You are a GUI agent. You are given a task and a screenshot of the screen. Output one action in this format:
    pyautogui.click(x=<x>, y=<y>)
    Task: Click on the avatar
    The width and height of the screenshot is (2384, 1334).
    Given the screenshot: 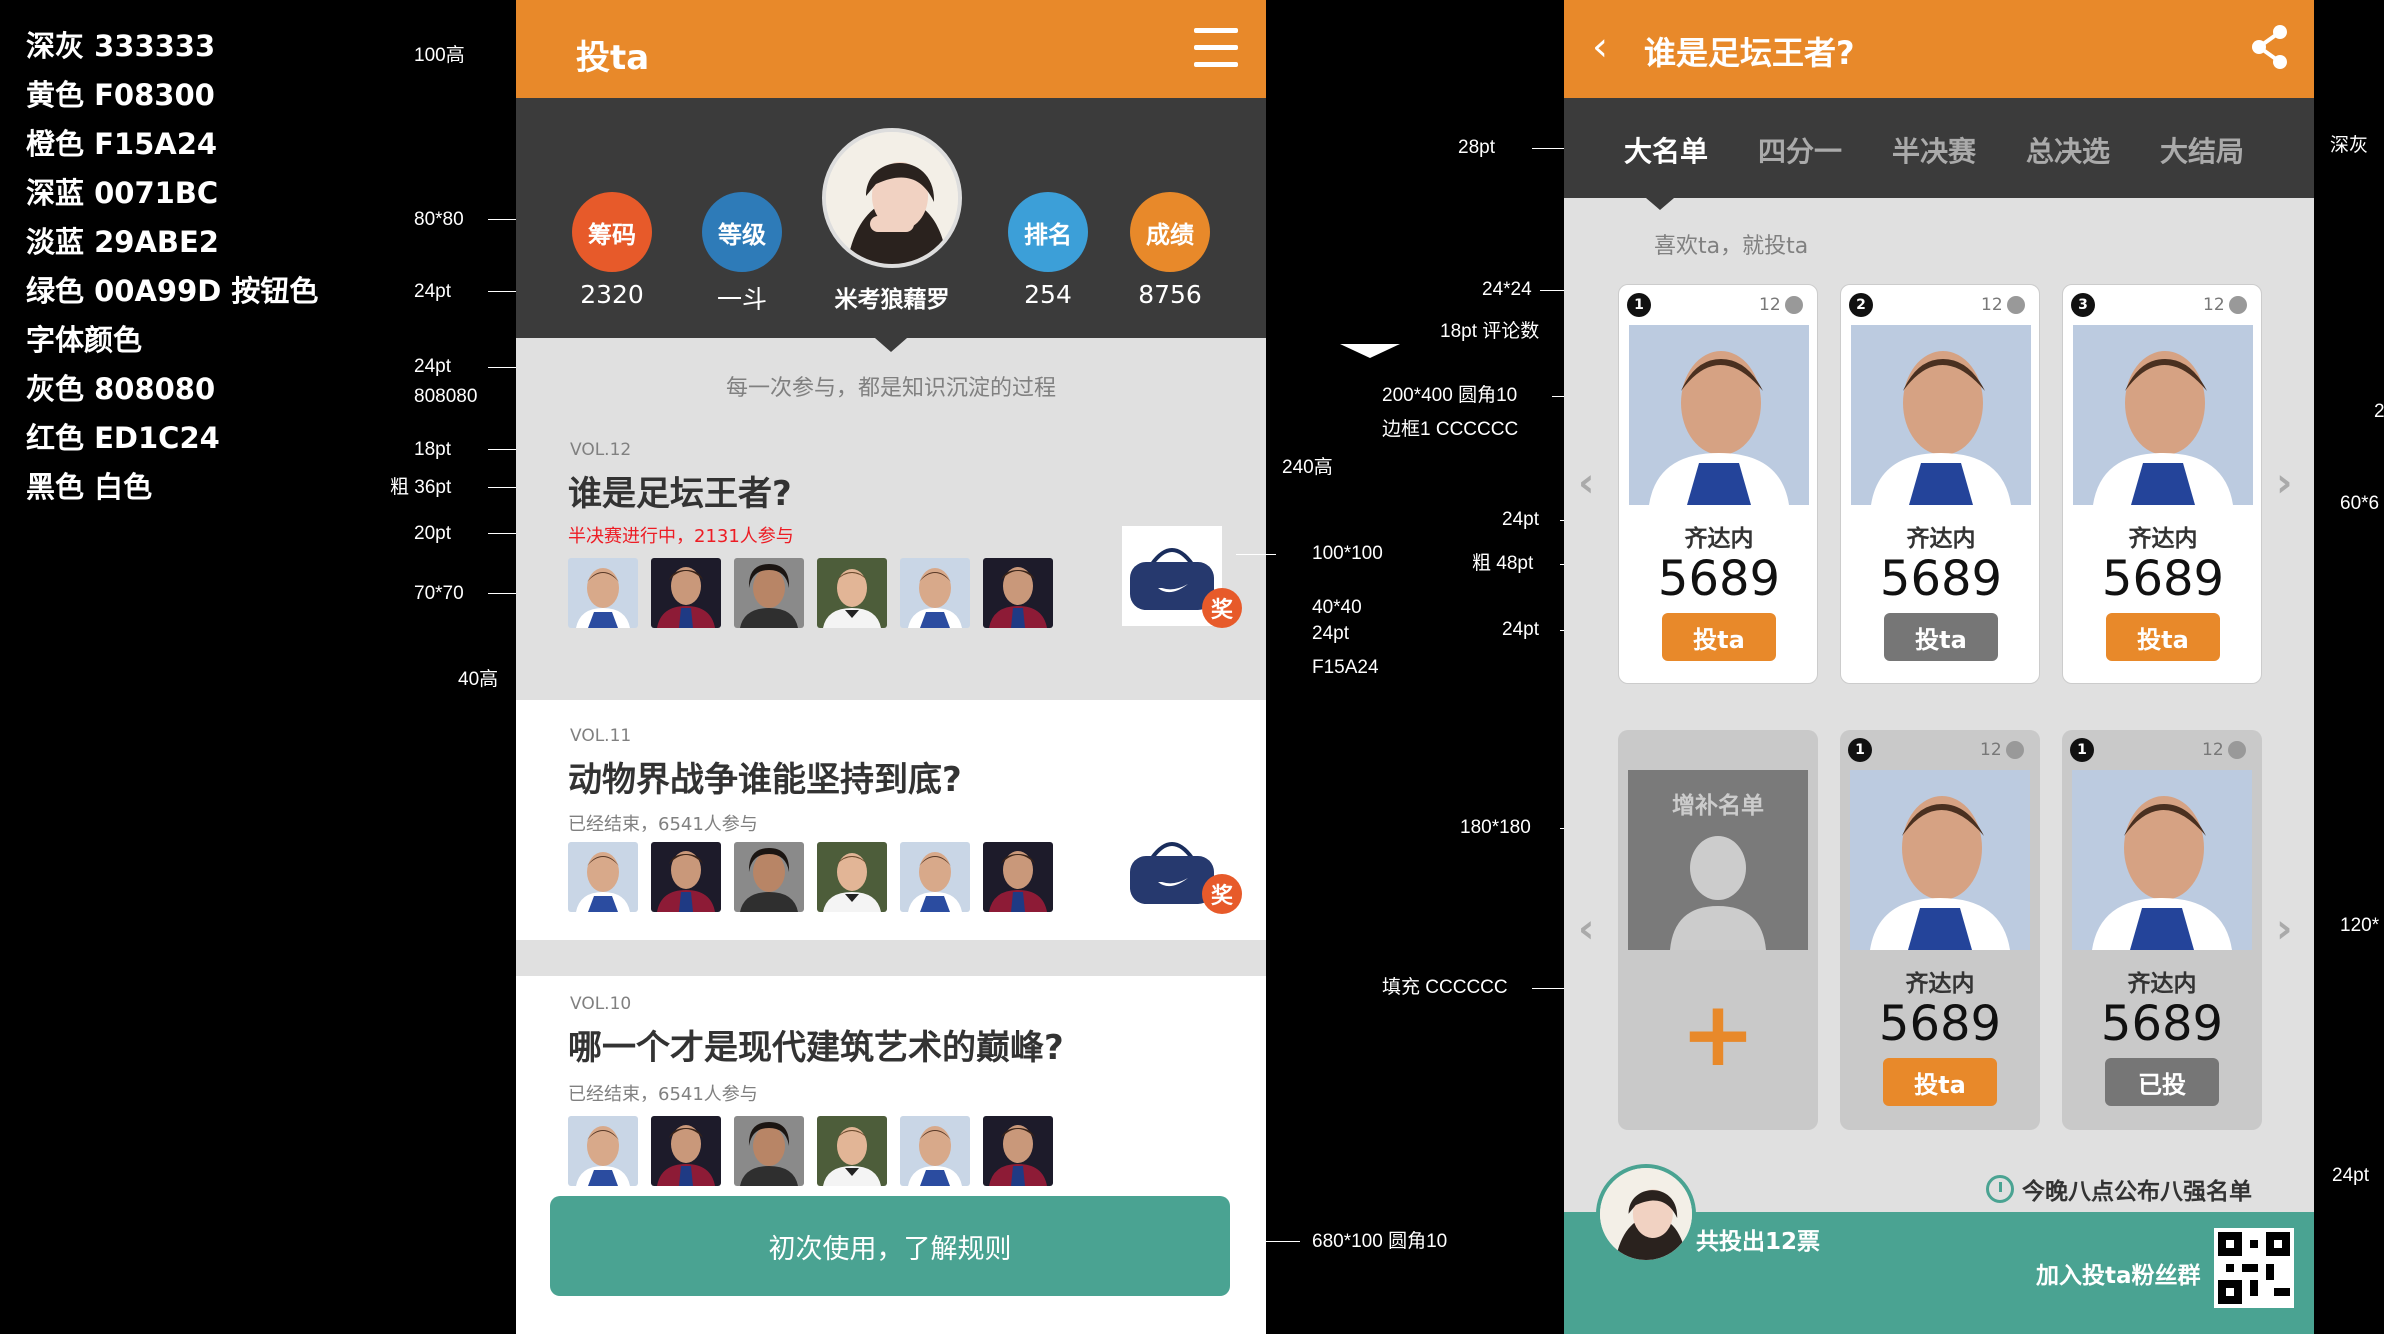 What is the action you would take?
    pyautogui.click(x=892, y=198)
    